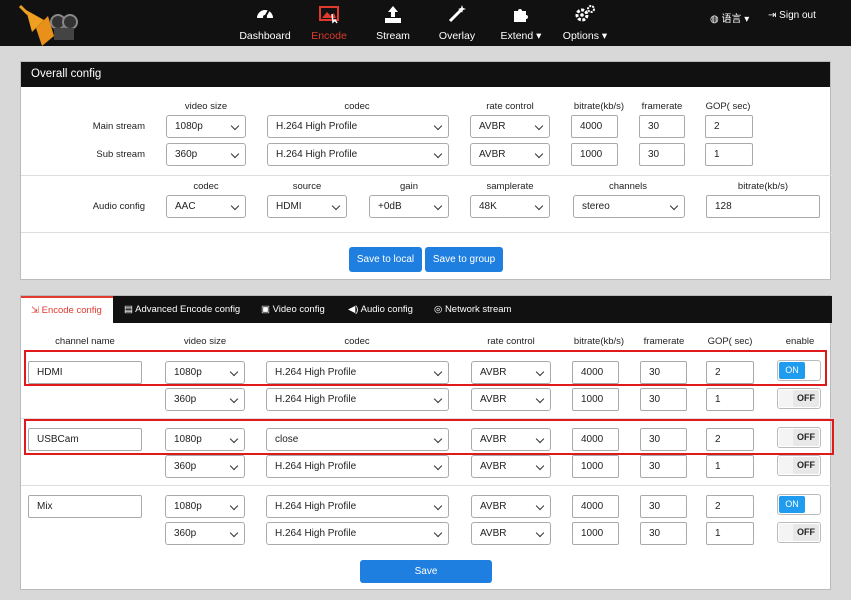 The image size is (851, 600). I want to click on image-icon, so click(329, 16).